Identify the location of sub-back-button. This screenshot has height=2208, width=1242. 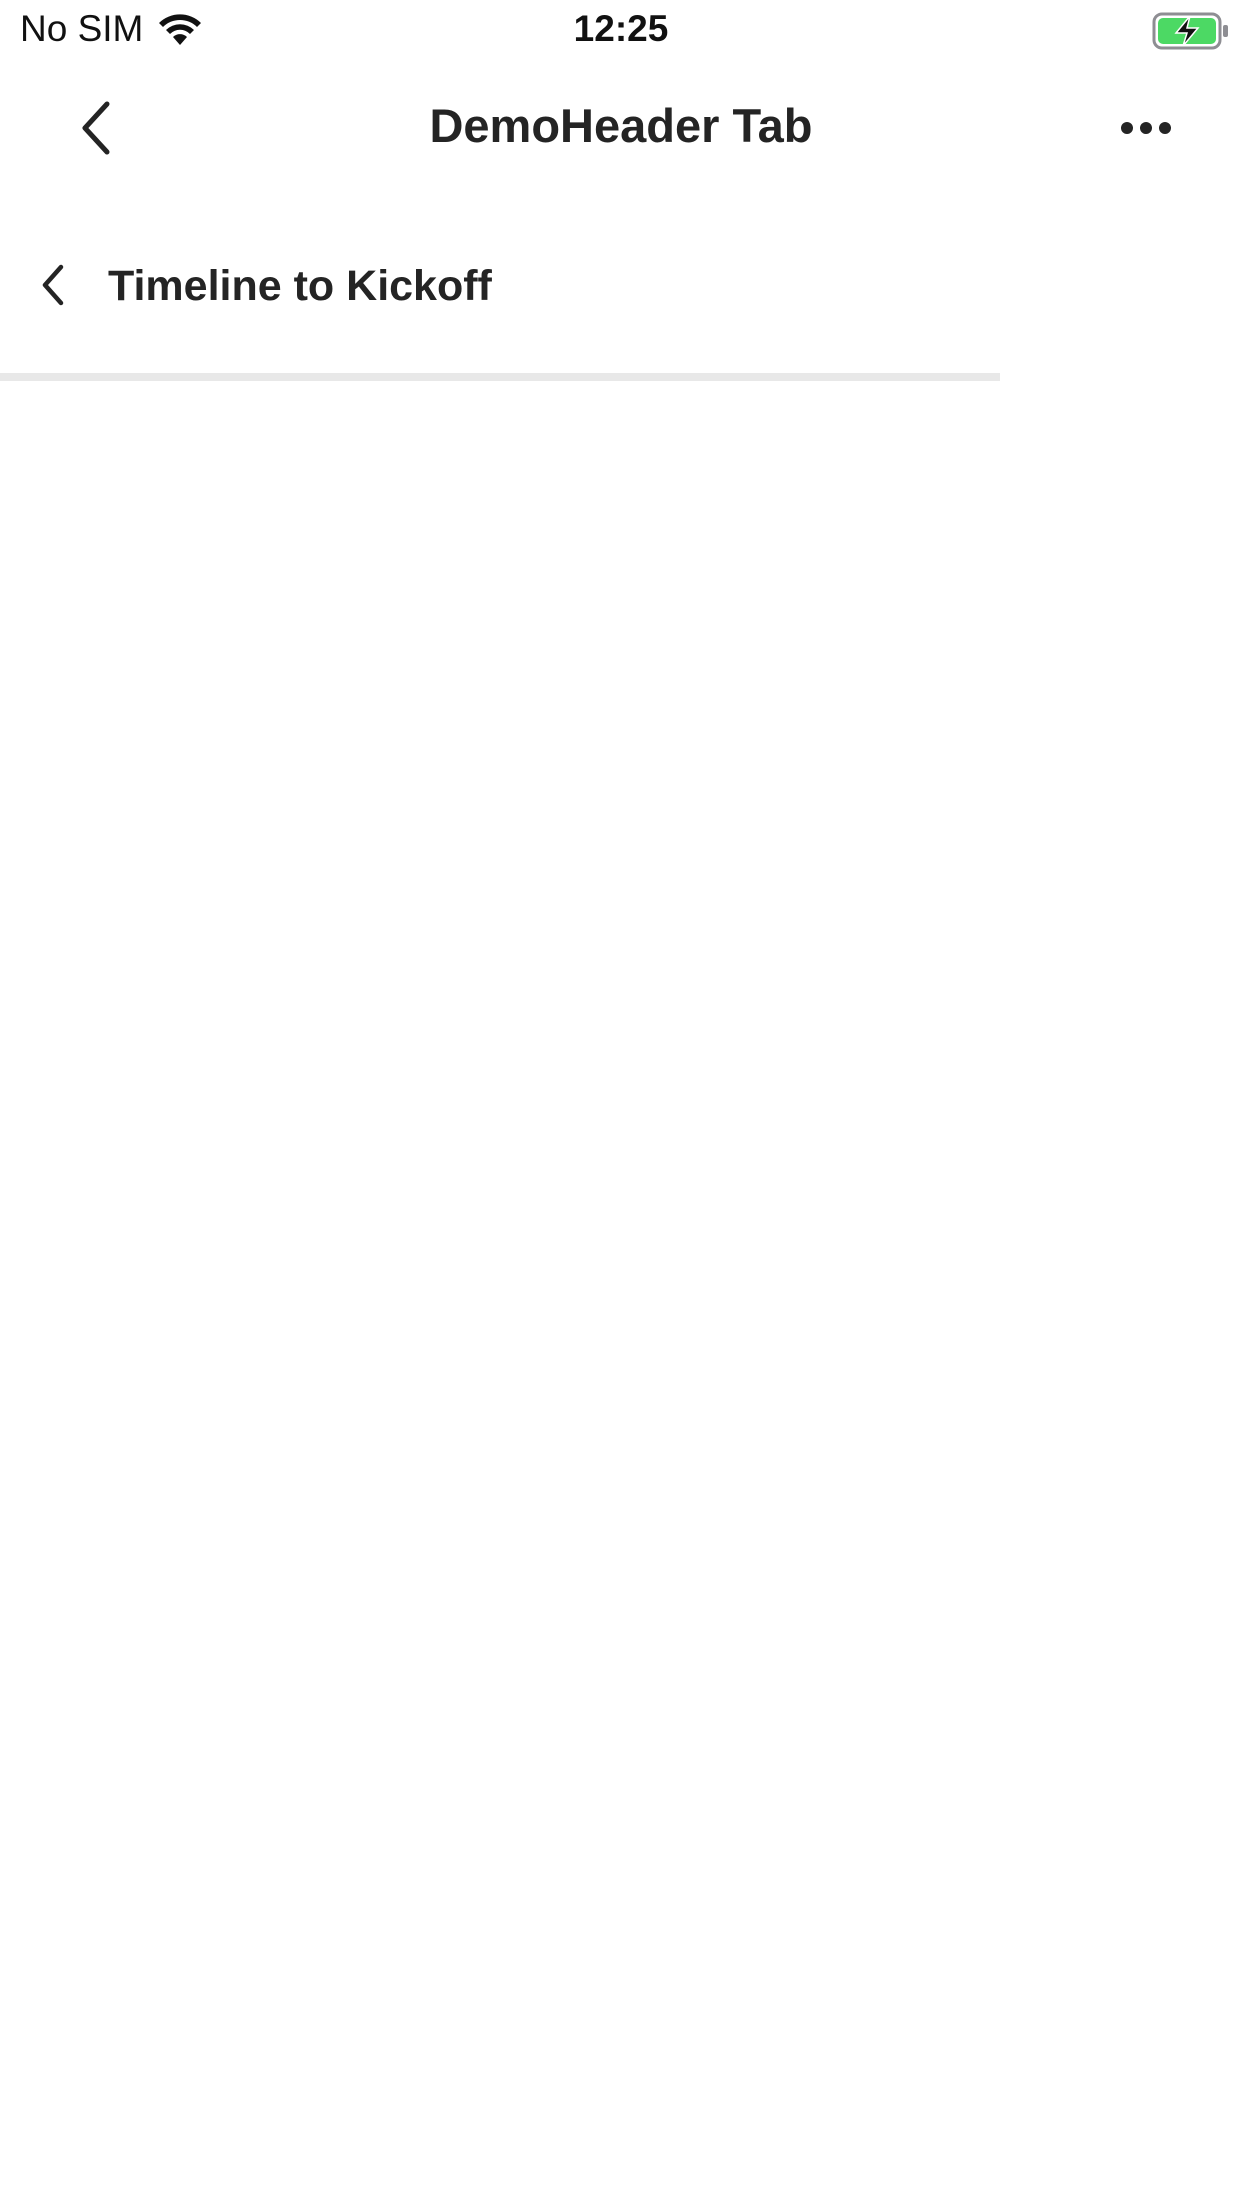
(53, 285).